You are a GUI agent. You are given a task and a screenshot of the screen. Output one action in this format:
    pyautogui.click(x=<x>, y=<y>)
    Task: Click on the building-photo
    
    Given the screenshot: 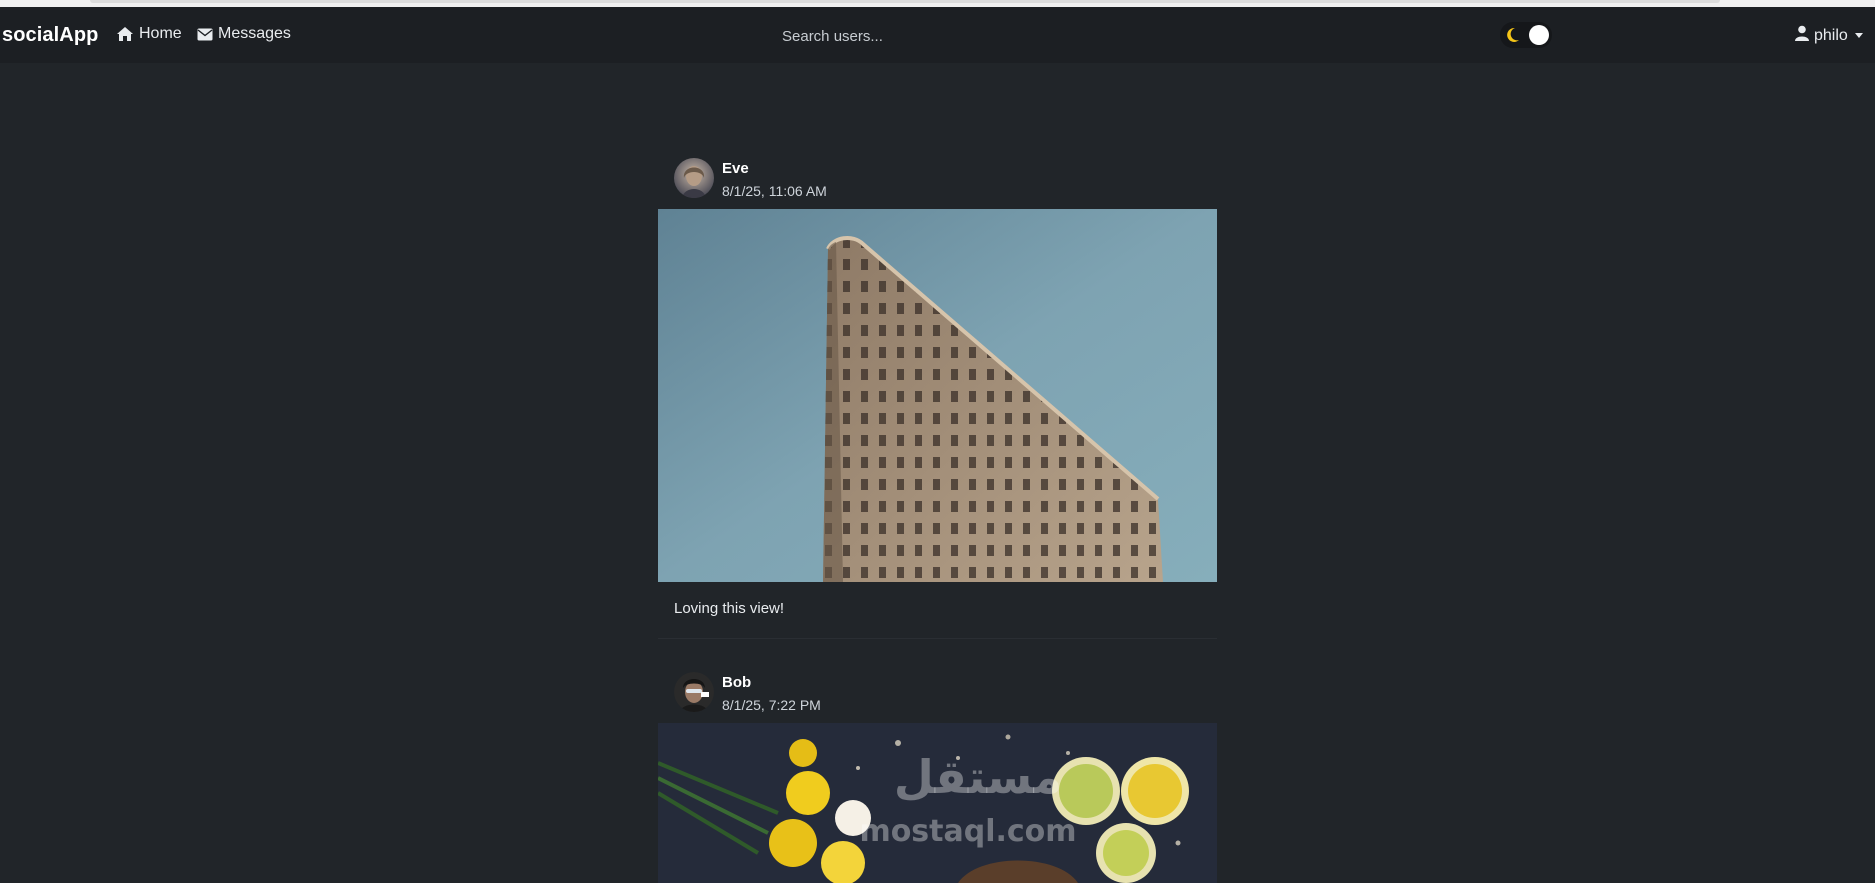 What is the action you would take?
    pyautogui.click(x=937, y=395)
    